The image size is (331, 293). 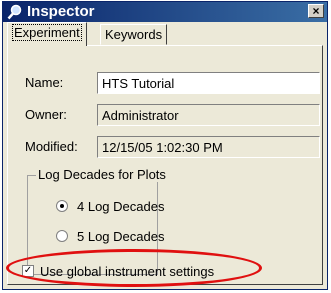 What do you see at coordinates (44, 82) in the screenshot?
I see `name-label: Name:` at bounding box center [44, 82].